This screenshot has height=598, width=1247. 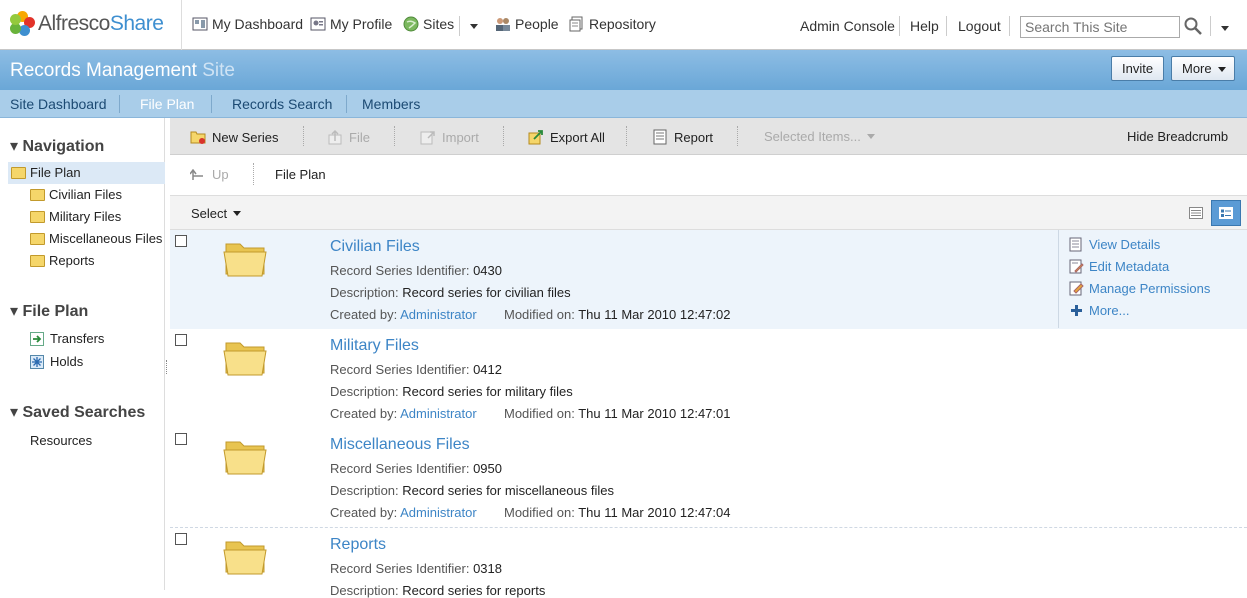 What do you see at coordinates (358, 545) in the screenshot?
I see `record-series-title: Reports` at bounding box center [358, 545].